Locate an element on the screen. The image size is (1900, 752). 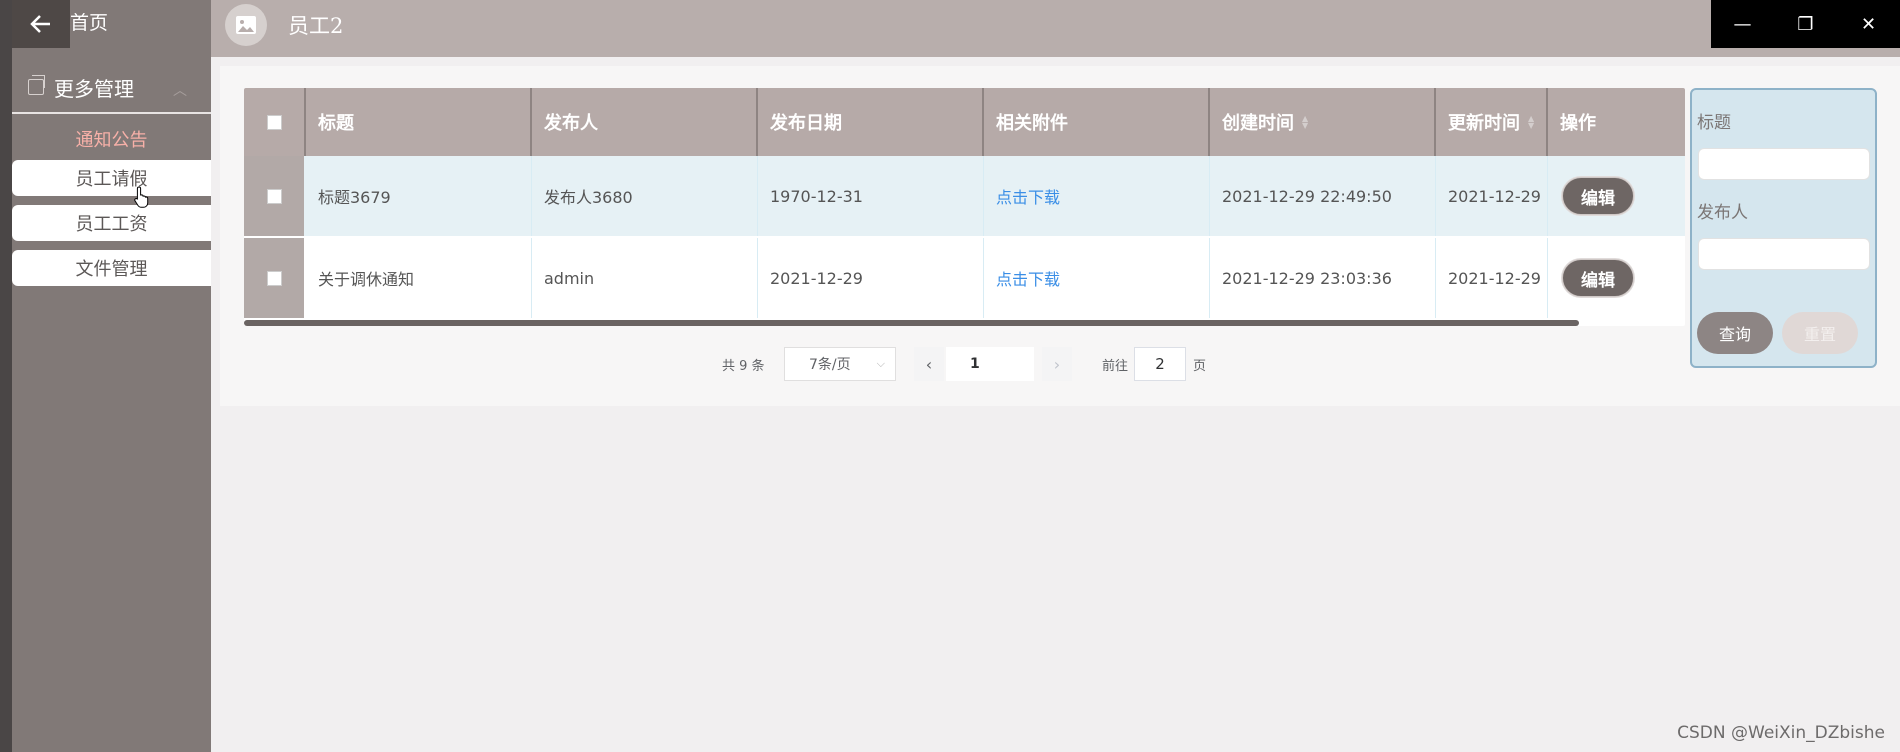
close-icon: ✕ is located at coordinates (1868, 24).